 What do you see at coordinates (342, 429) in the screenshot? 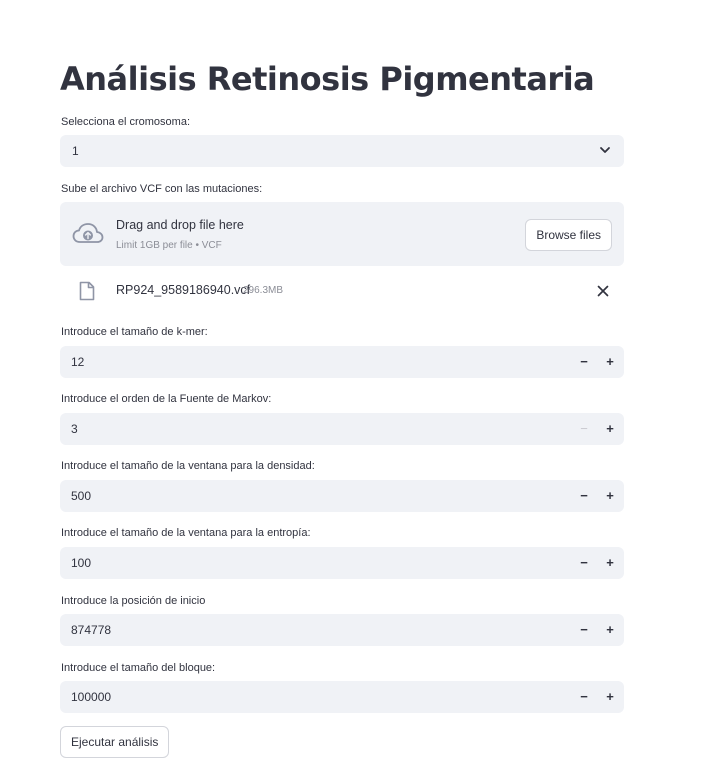
I see `markov-order-input: 3 − +` at bounding box center [342, 429].